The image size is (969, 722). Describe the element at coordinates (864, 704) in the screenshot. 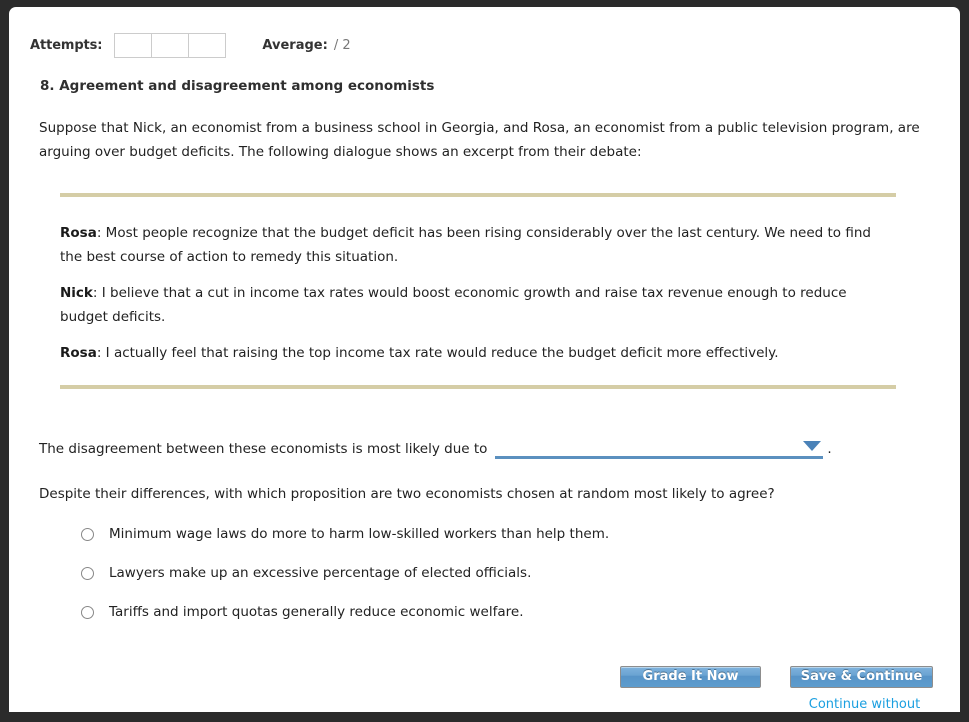

I see `continue-without-saving-link: Continue without saving` at that location.